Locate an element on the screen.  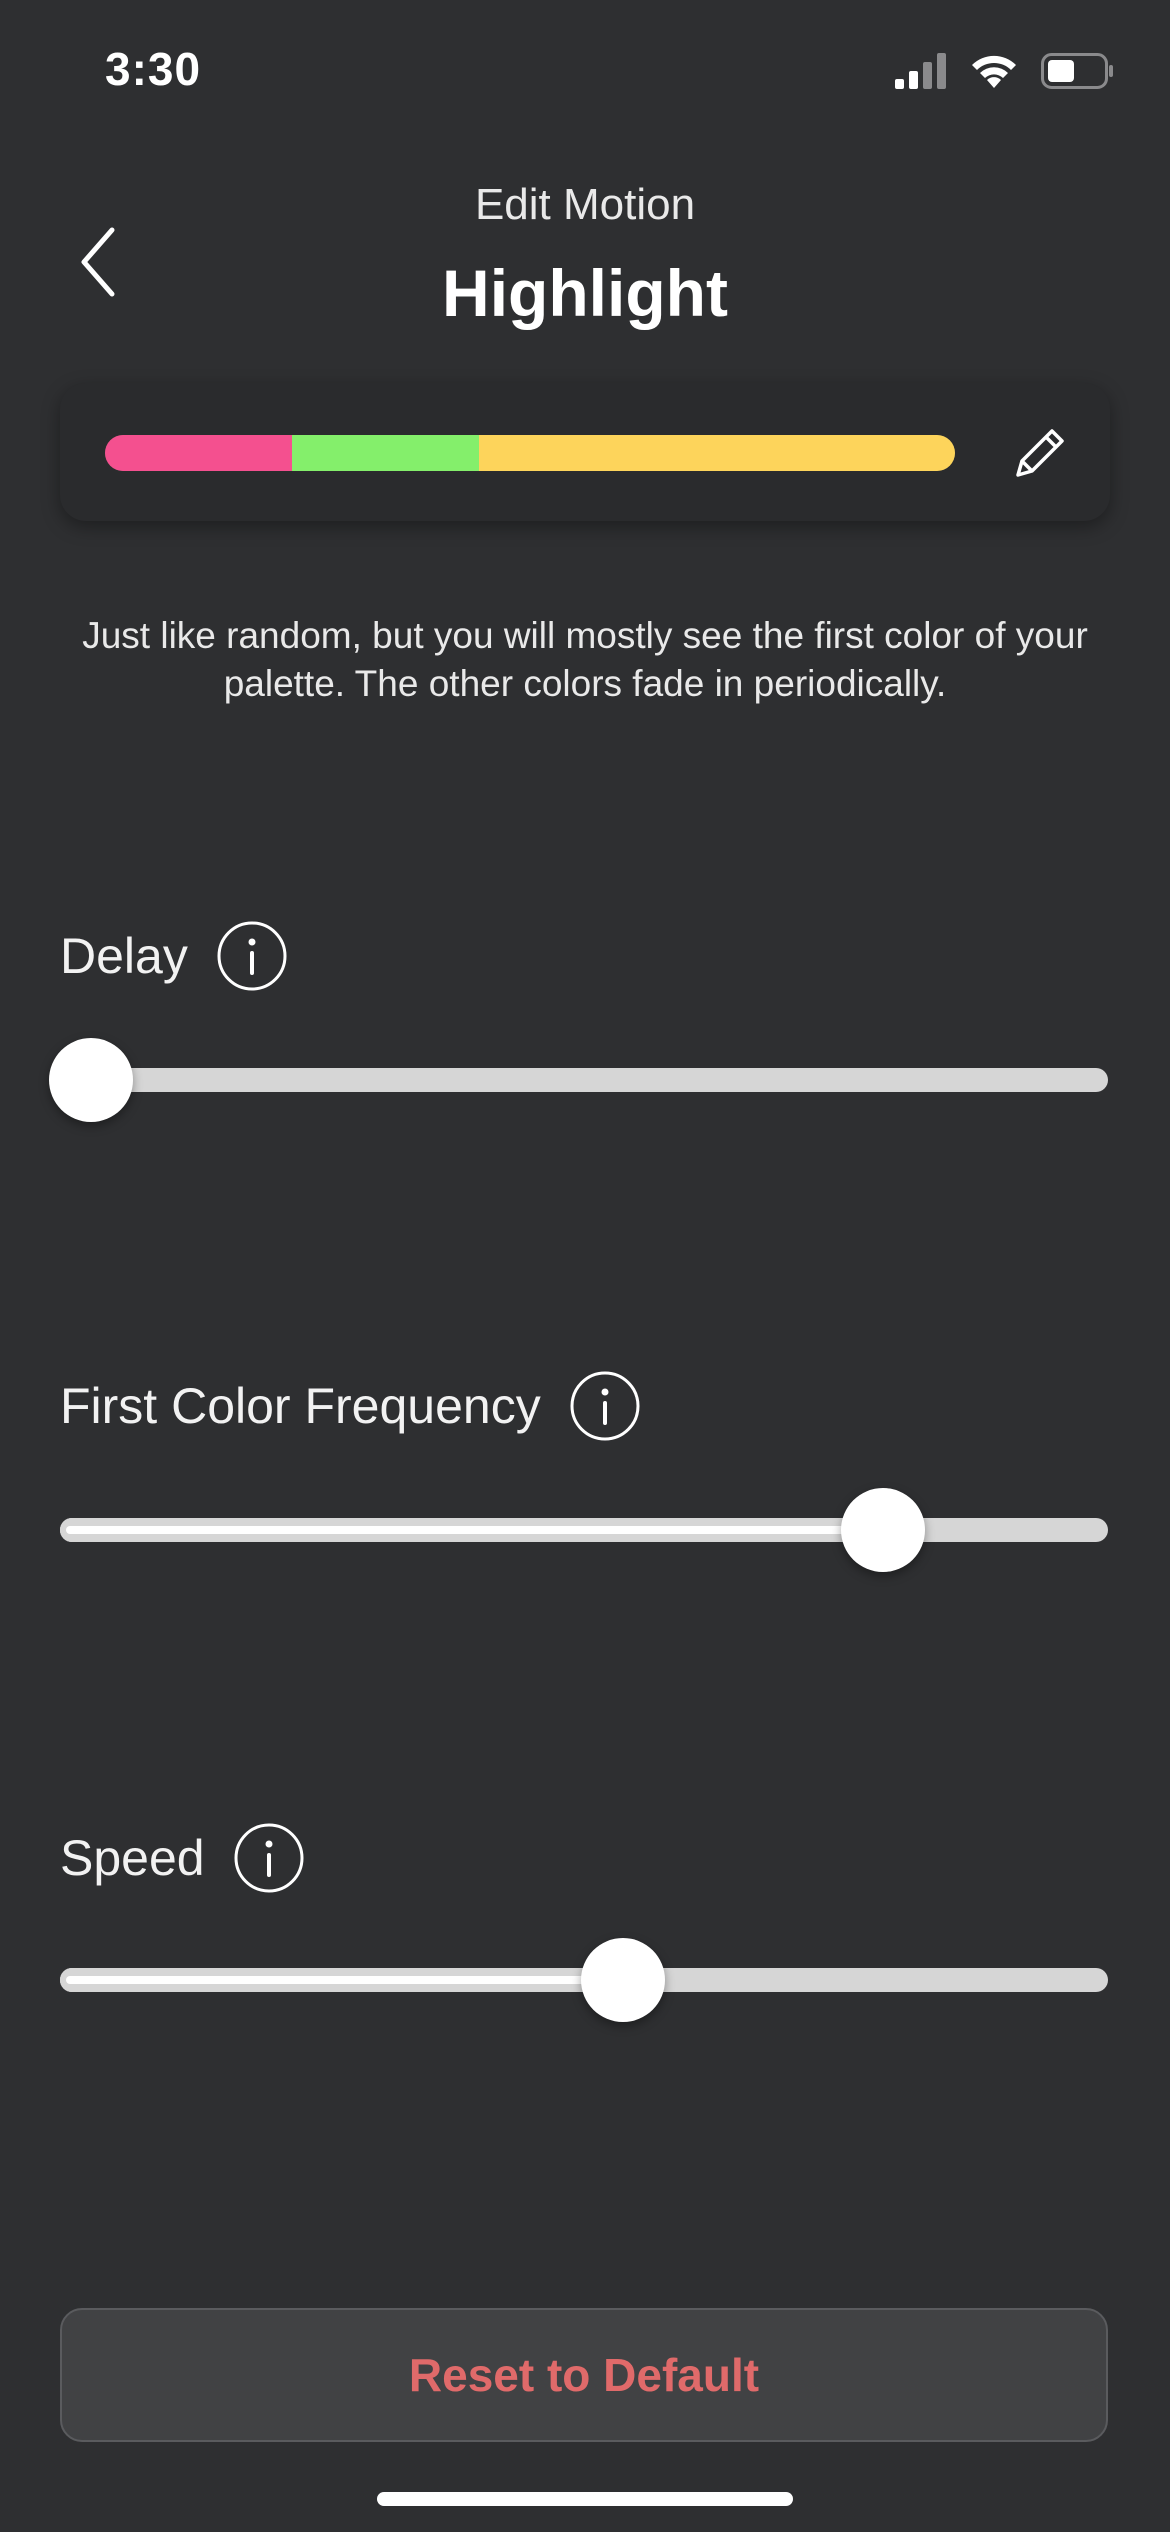
delay-label: Delay is located at coordinates (124, 956).